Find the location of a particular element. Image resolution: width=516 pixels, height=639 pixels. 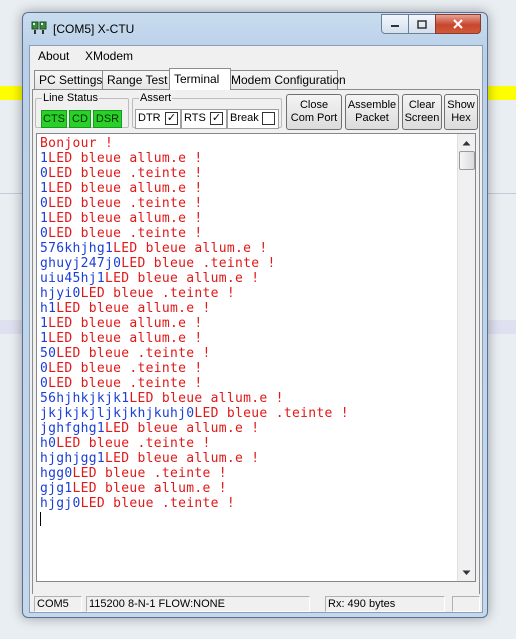

terminal-line: uiu45hj1LED bleue allum.e ! is located at coordinates (247, 278).